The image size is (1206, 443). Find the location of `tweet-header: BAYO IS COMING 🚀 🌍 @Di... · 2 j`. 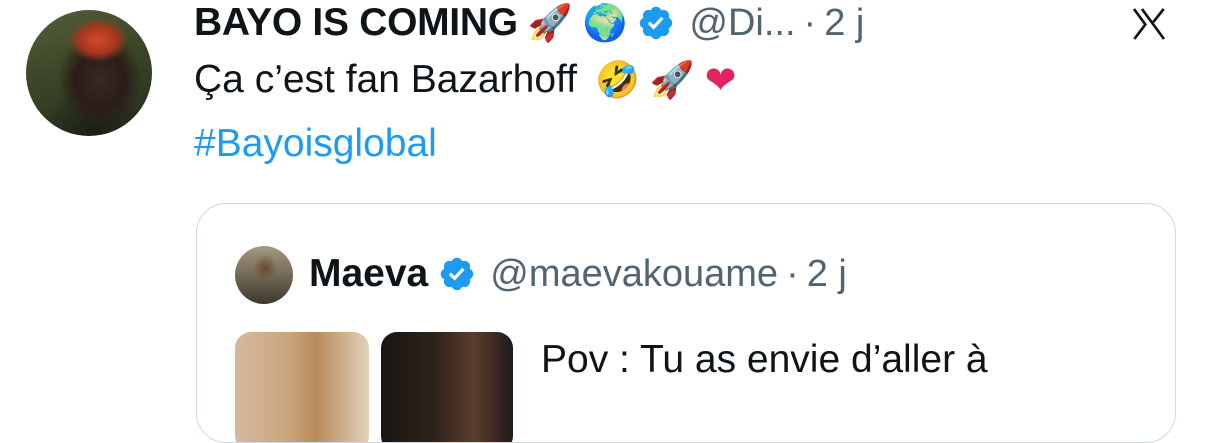

tweet-header: BAYO IS COMING 🚀 🌍 @Di... · 2 j is located at coordinates (529, 23).